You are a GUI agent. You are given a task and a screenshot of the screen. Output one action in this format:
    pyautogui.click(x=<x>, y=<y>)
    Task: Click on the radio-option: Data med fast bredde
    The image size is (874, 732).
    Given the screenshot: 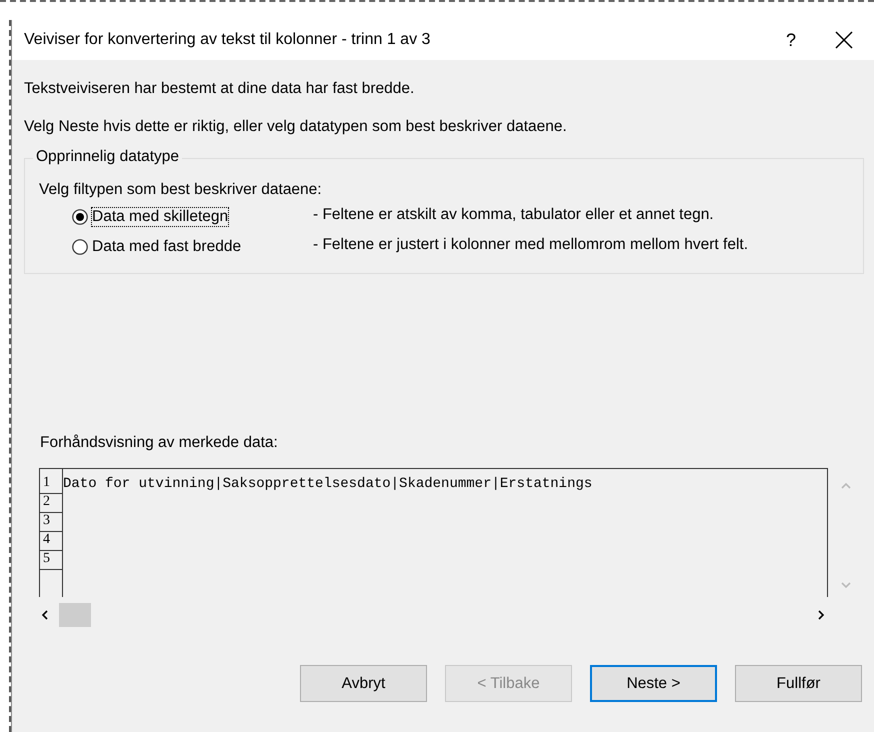 What is the action you would take?
    pyautogui.click(x=192, y=247)
    